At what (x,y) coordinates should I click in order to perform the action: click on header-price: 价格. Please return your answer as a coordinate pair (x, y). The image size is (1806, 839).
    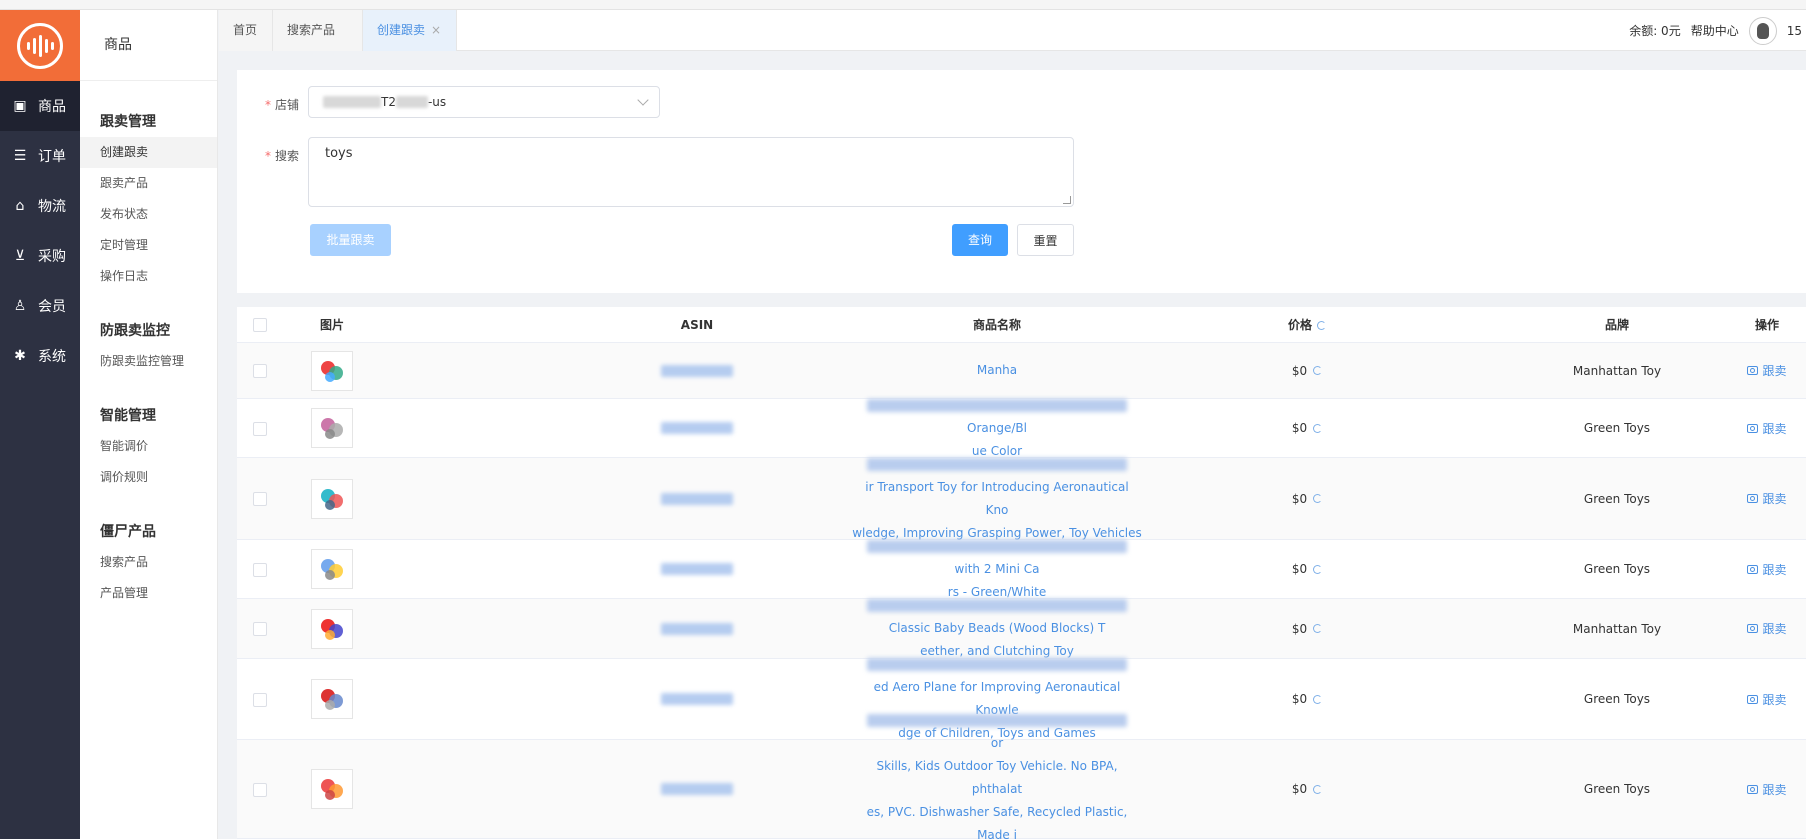
    Looking at the image, I should click on (1307, 325).